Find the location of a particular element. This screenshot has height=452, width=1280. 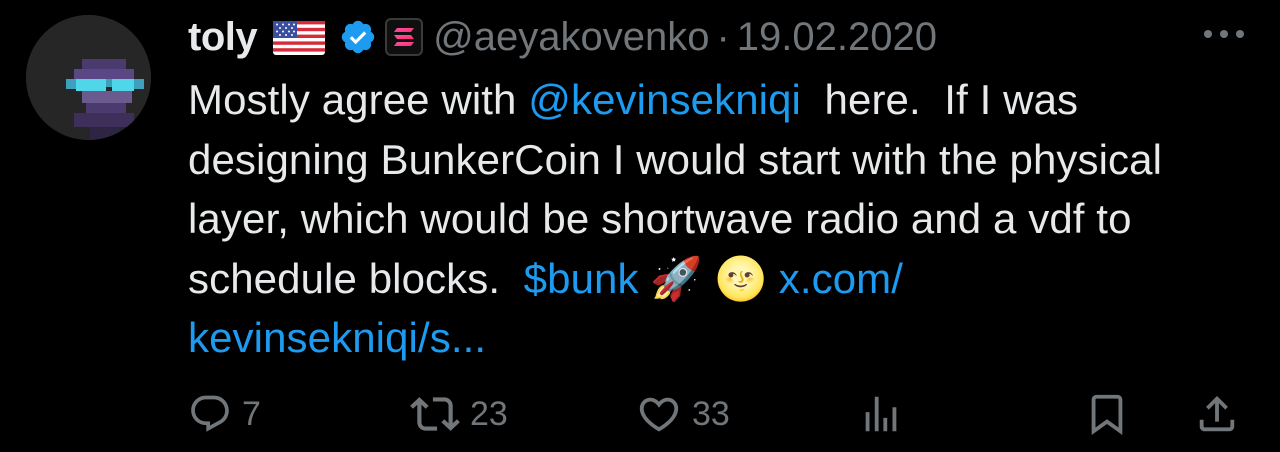

tweet-header: toly @aeyakovenko · 19.02.2020 is located at coordinates (562, 37).